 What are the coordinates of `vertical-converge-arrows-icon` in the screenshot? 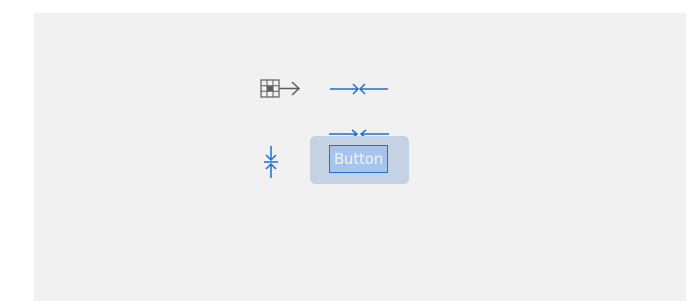 It's located at (271, 162).